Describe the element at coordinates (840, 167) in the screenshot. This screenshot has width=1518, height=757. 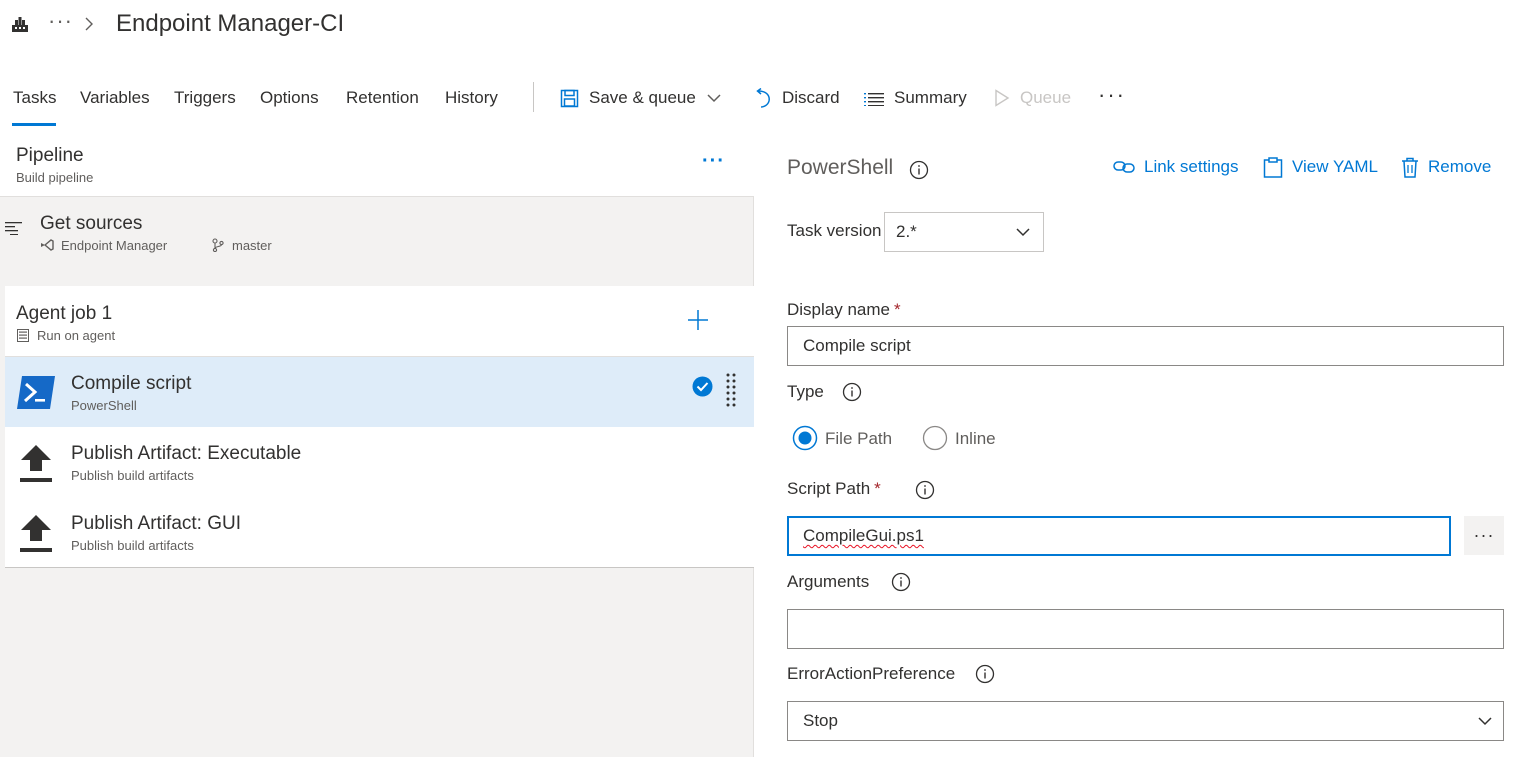
I see `task-detail-title: PowerShell` at that location.